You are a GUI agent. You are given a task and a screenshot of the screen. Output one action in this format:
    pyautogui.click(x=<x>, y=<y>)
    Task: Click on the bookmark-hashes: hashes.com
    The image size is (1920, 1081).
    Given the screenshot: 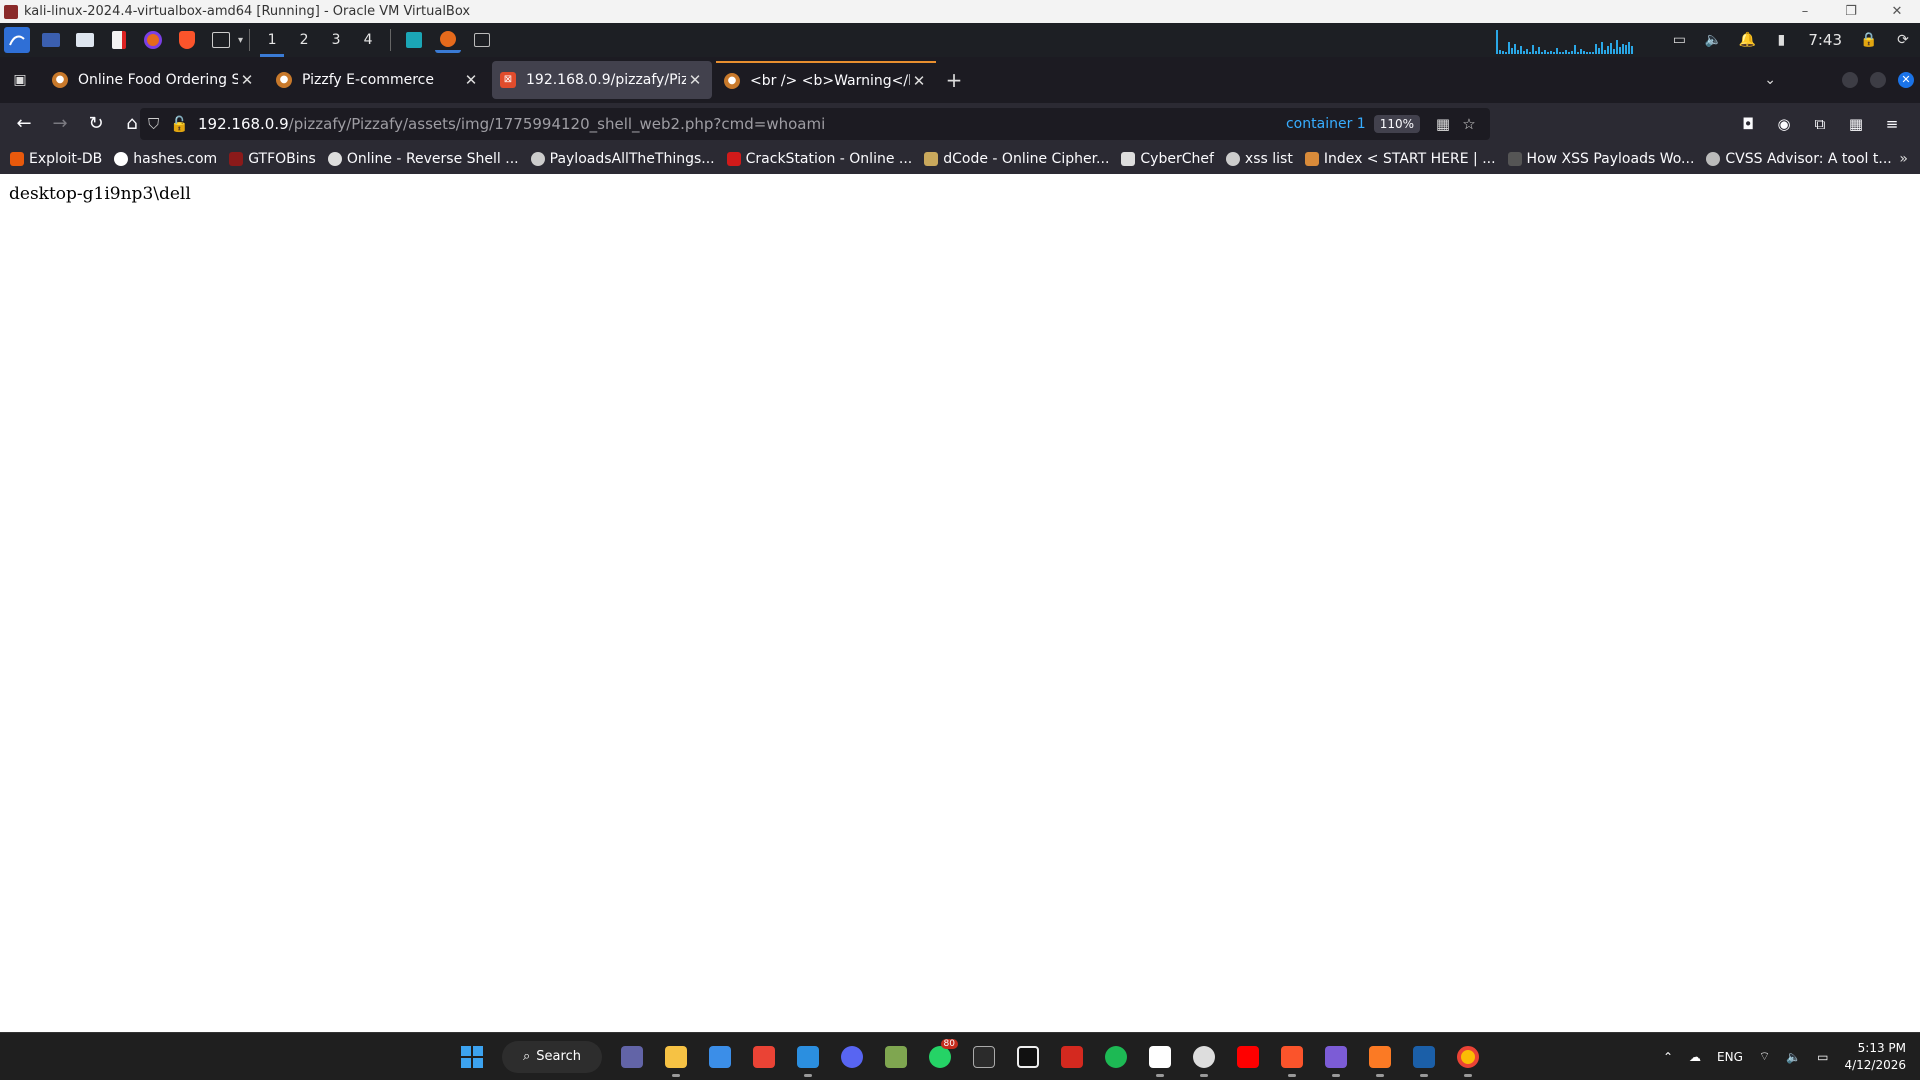 What is the action you would take?
    pyautogui.click(x=165, y=159)
    